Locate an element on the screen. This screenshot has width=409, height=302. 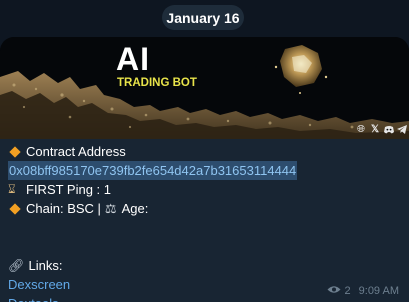
first-ping-text: FIRST Ping : 1 is located at coordinates (69, 189).